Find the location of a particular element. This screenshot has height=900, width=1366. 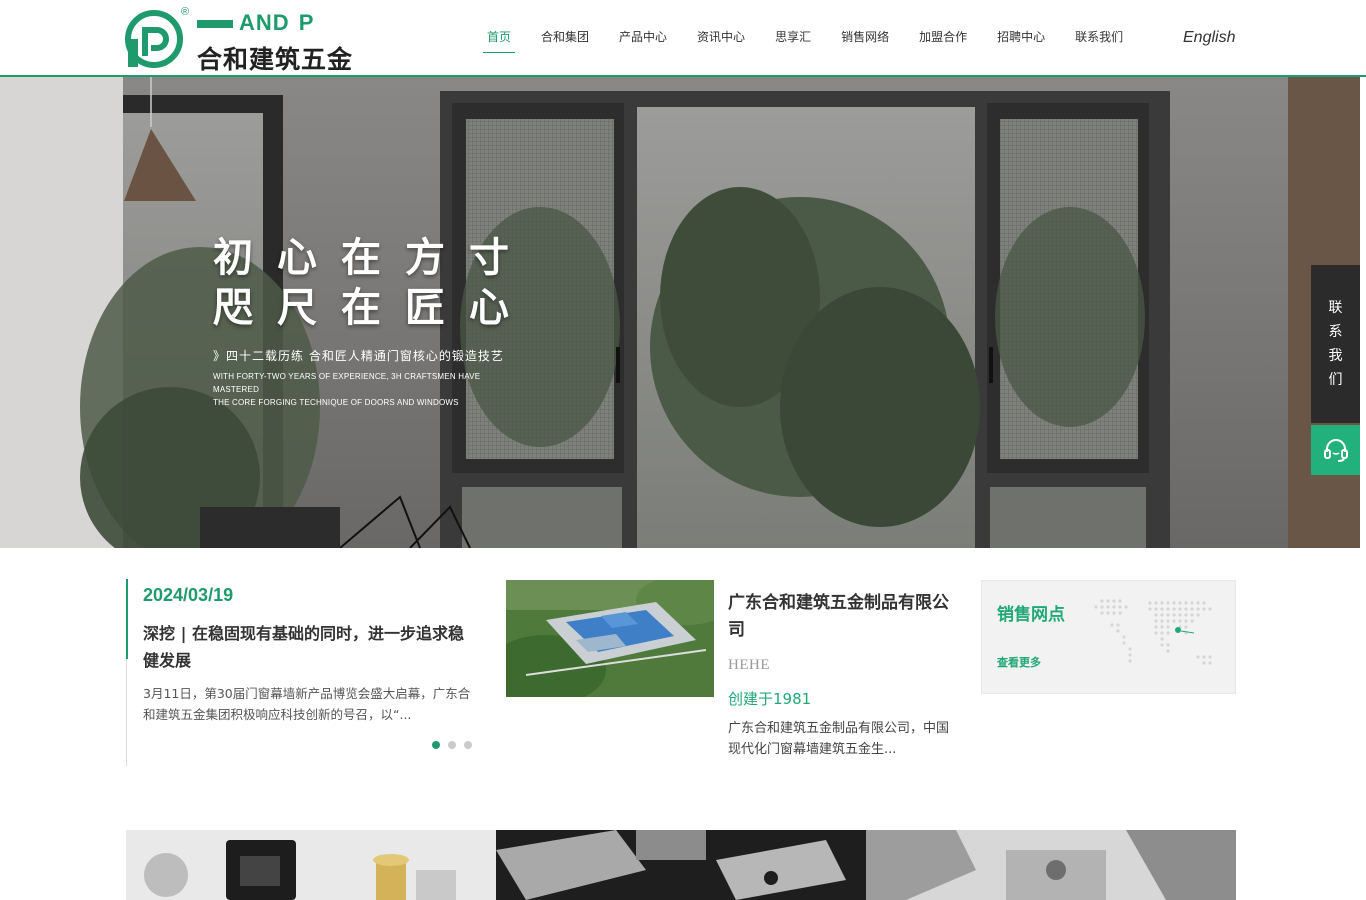

language-switch: English is located at coordinates (1209, 38).